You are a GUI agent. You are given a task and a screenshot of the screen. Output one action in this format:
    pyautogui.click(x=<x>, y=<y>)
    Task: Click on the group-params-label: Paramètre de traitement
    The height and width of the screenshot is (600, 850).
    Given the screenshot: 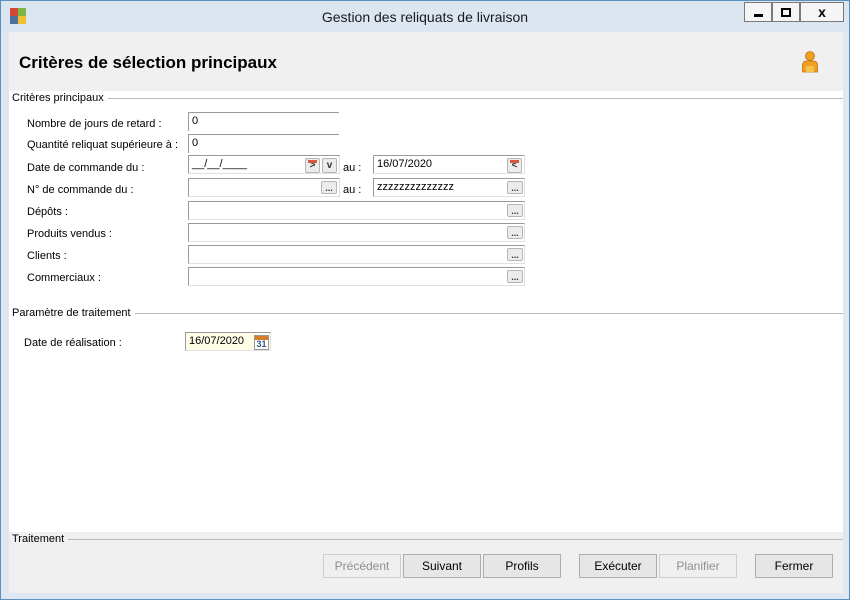 What is the action you would take?
    pyautogui.click(x=73, y=313)
    